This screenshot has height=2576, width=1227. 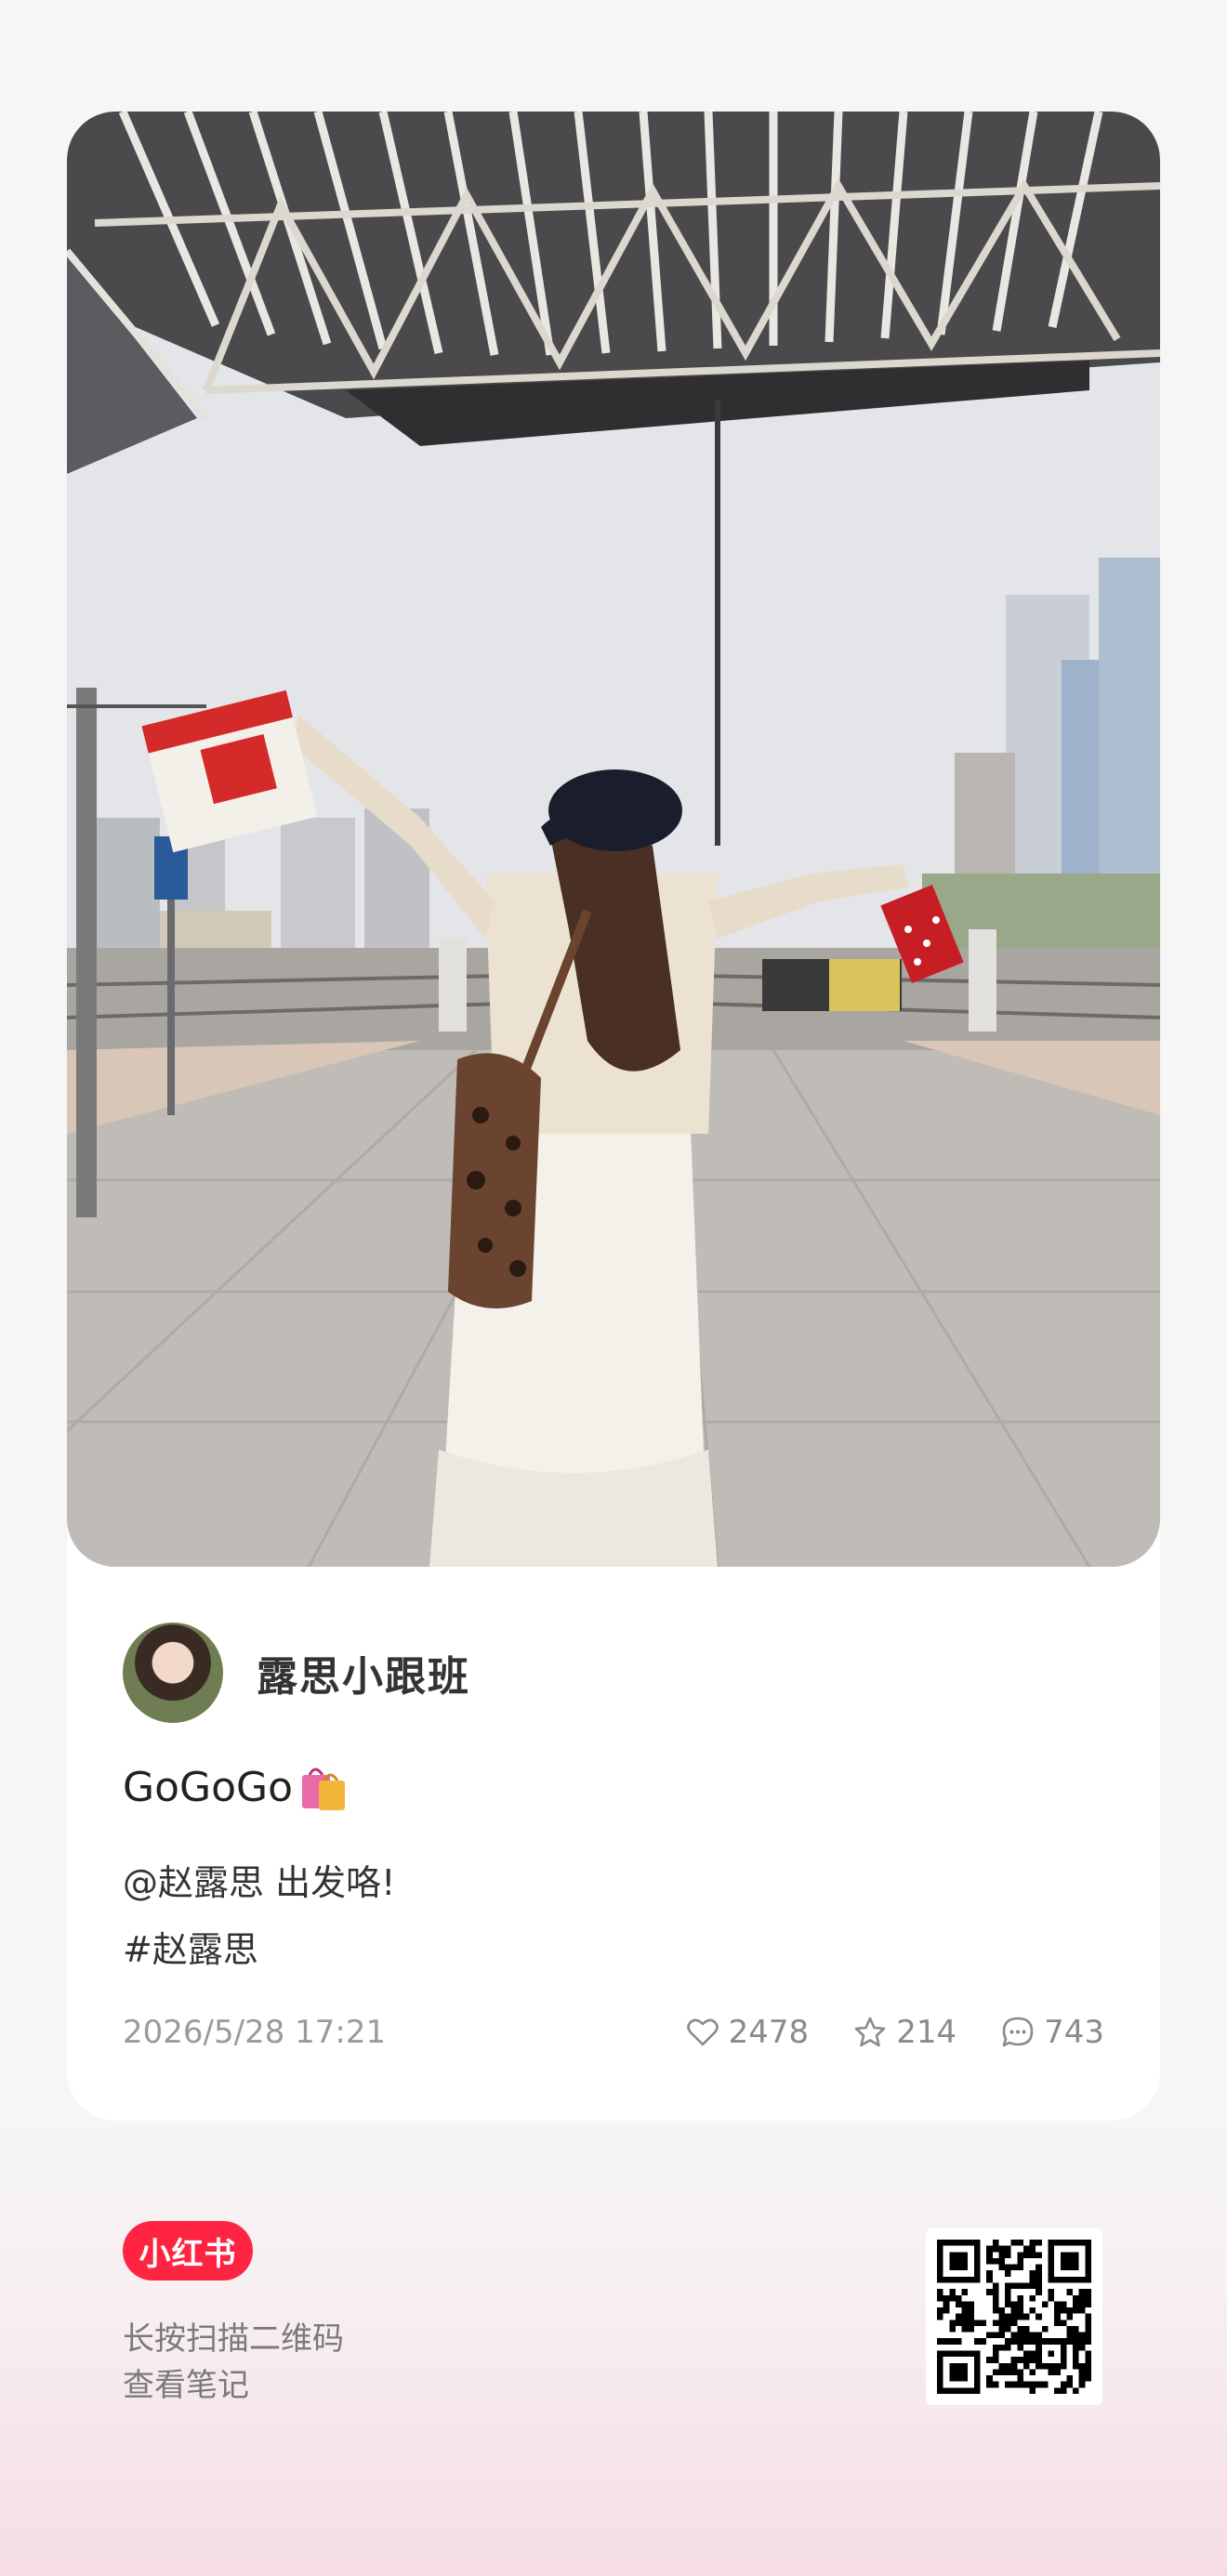 I want to click on collect-stat: 214, so click(x=904, y=2032).